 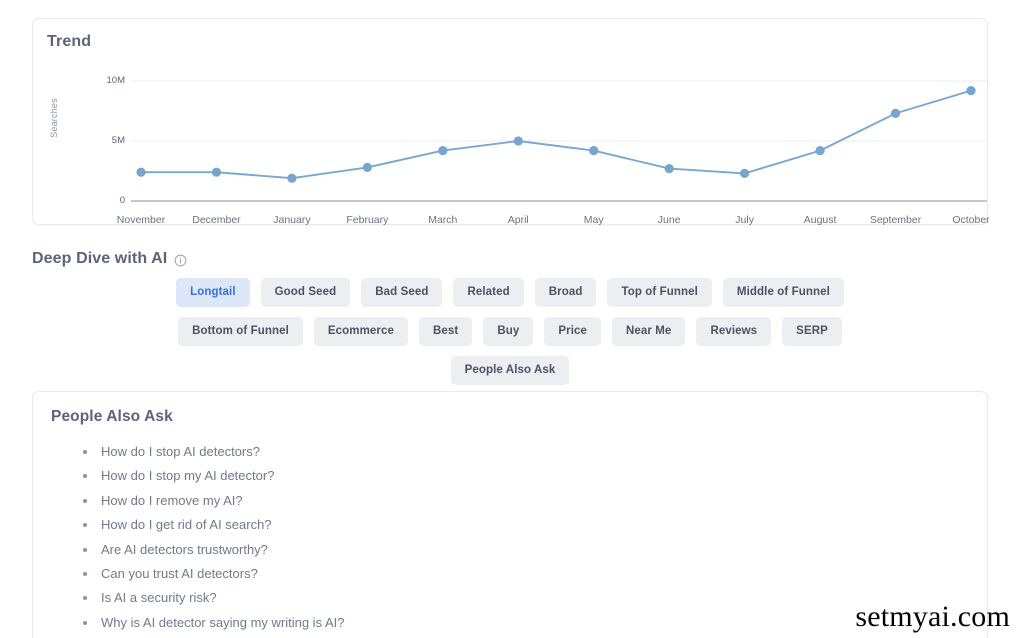 What do you see at coordinates (367, 220) in the screenshot?
I see `chart-x-tick-label: February` at bounding box center [367, 220].